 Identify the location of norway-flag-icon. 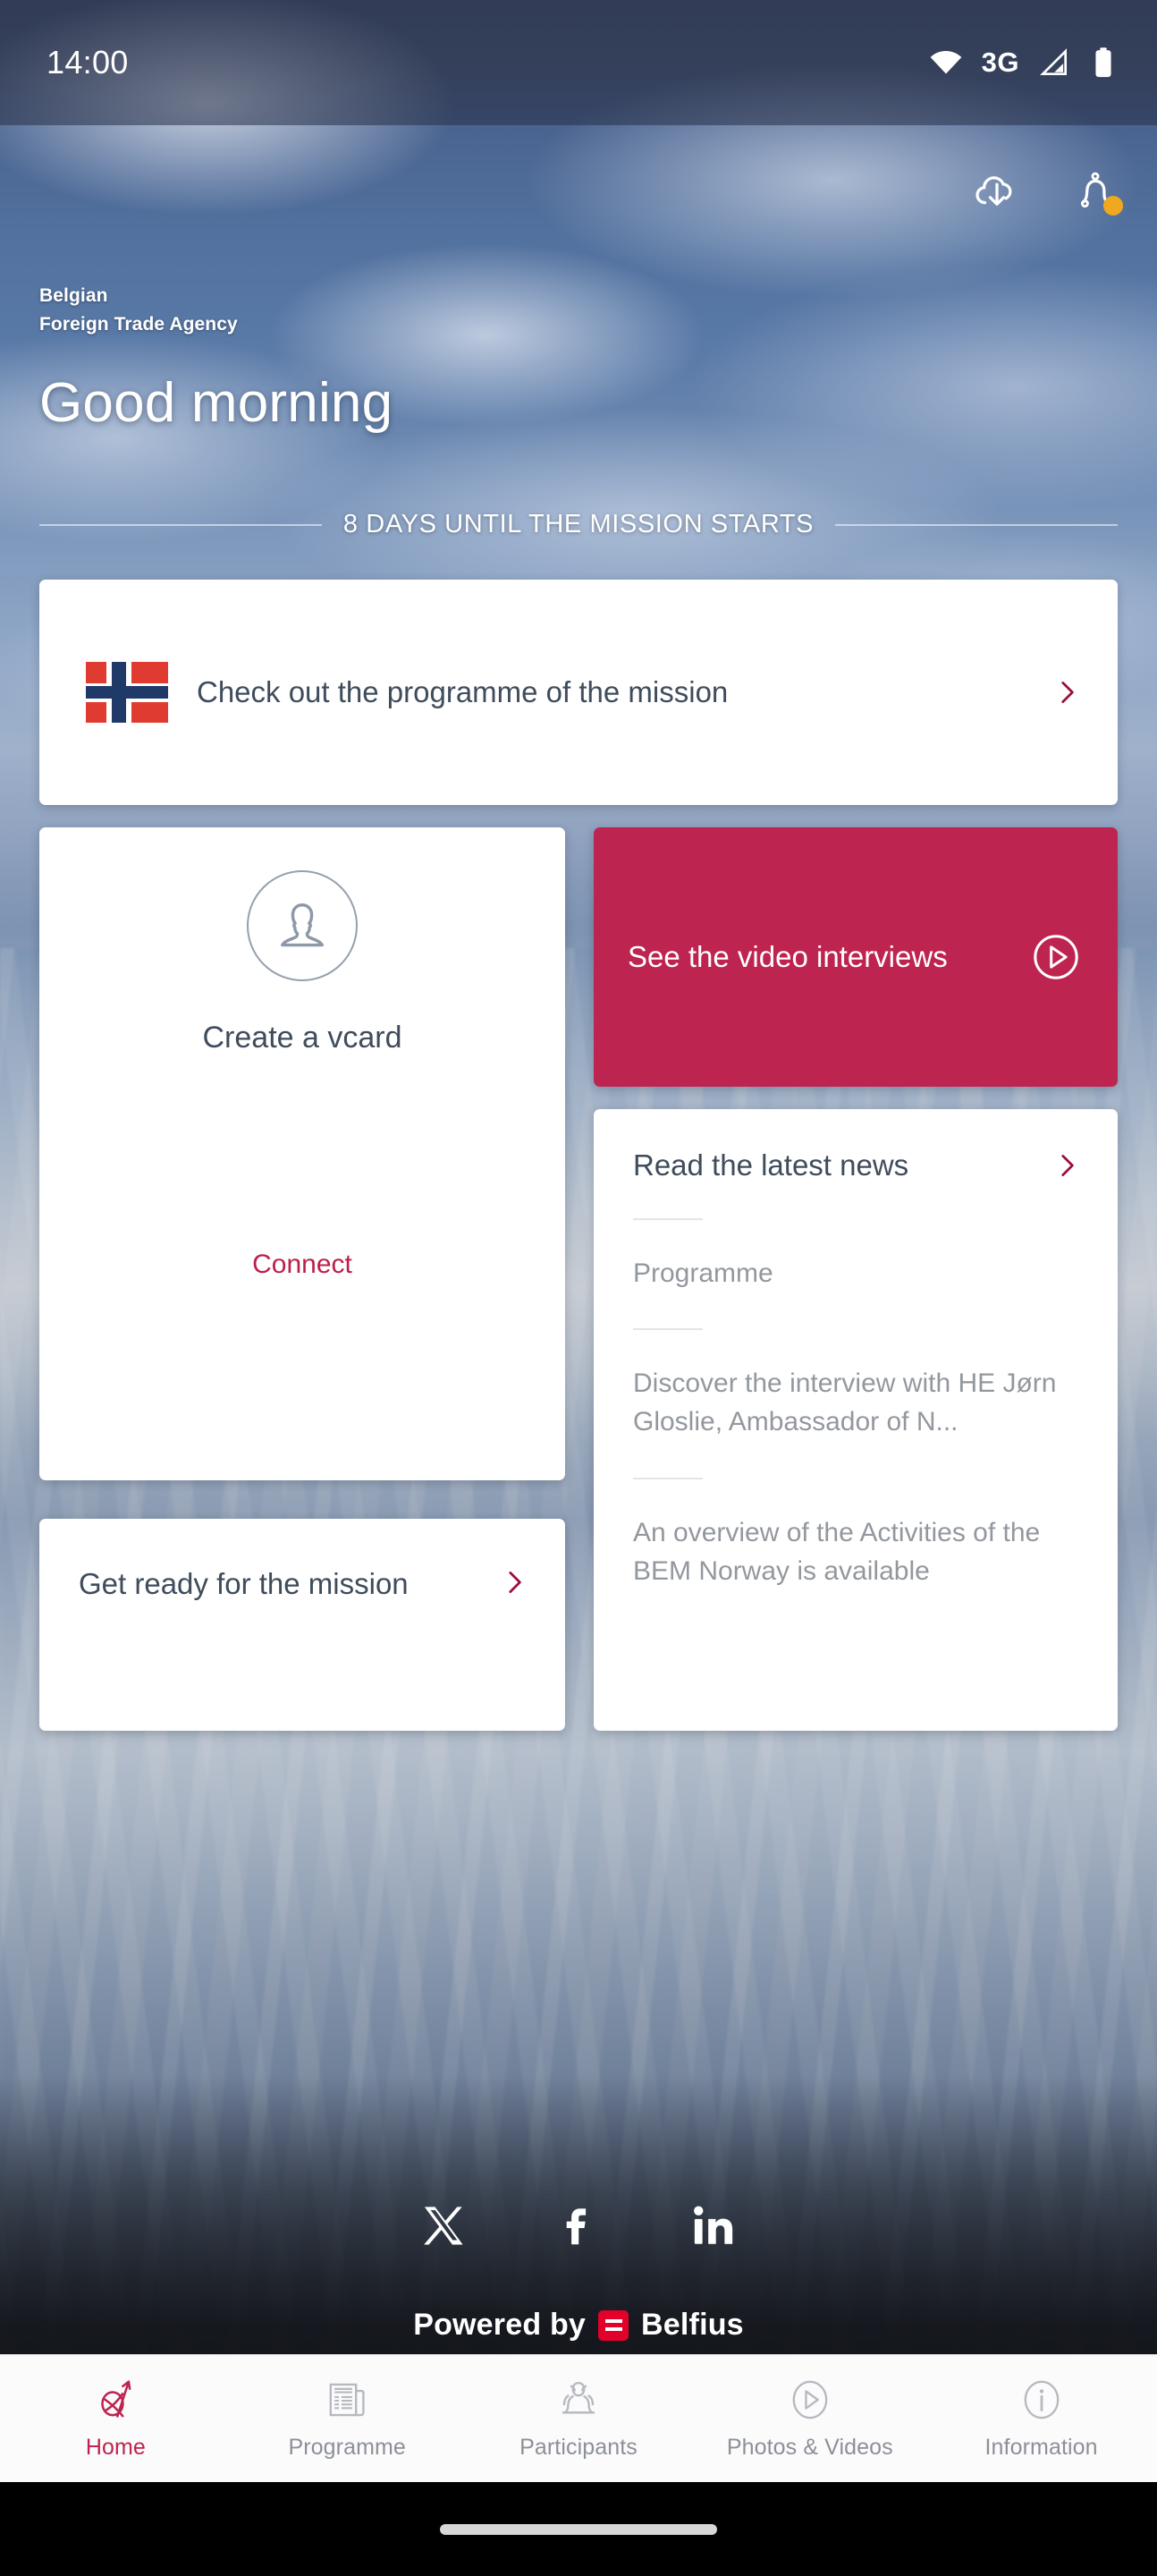
(127, 692).